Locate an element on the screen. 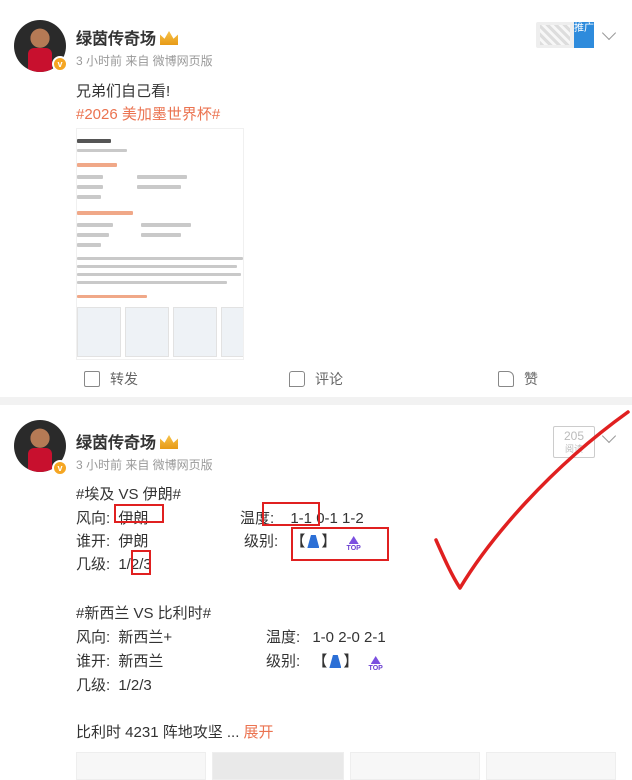 Image resolution: width=632 pixels, height=780 pixels. match1-hashtag: #埃及 VS 伊朗# is located at coordinates (128, 493).